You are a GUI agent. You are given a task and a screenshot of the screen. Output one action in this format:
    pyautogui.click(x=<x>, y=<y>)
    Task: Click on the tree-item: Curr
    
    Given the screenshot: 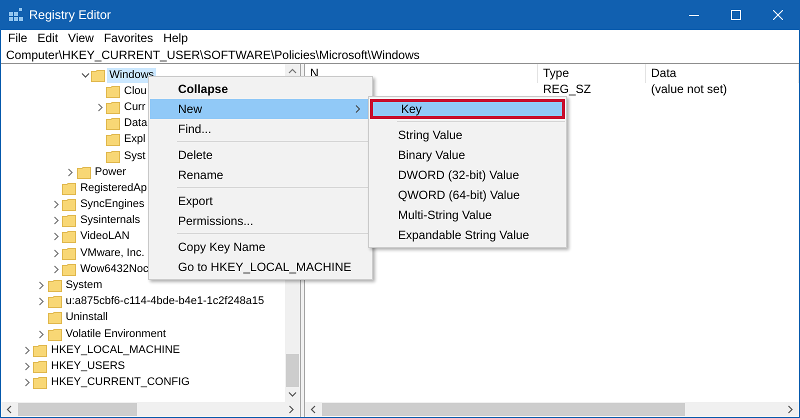 What is the action you would take?
    pyautogui.click(x=135, y=107)
    